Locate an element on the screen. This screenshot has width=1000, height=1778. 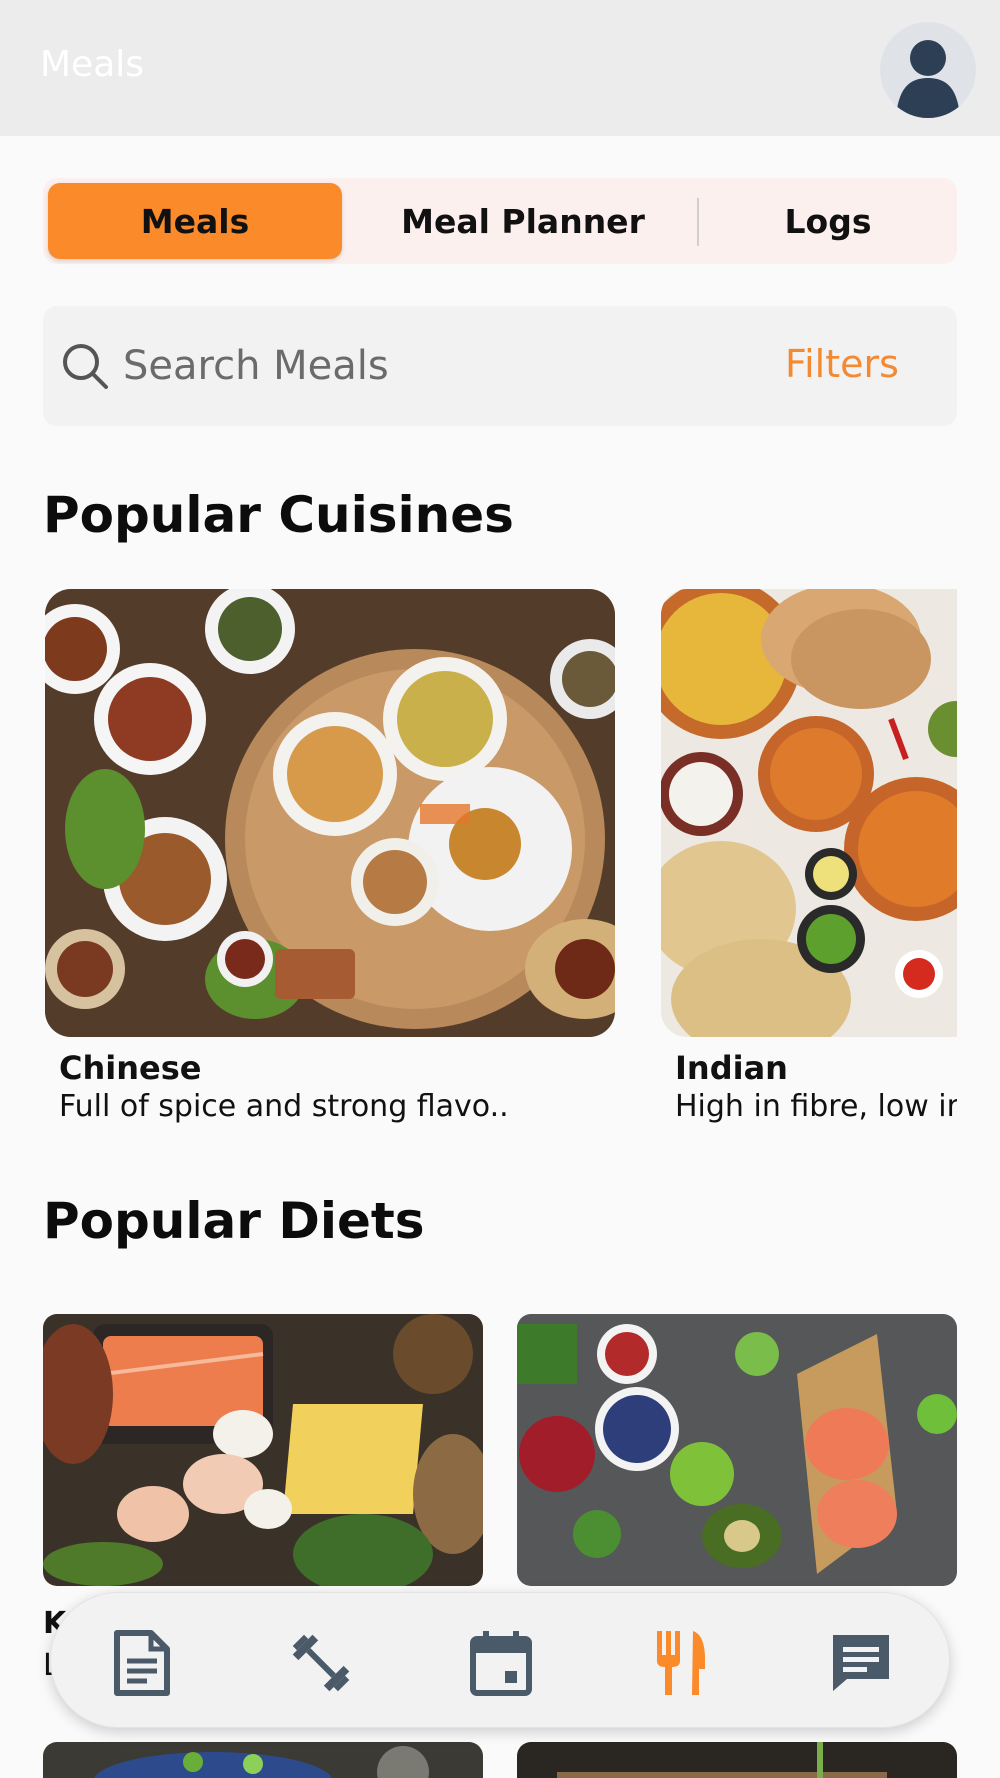
dumbbell-icon is located at coordinates (321, 1663).